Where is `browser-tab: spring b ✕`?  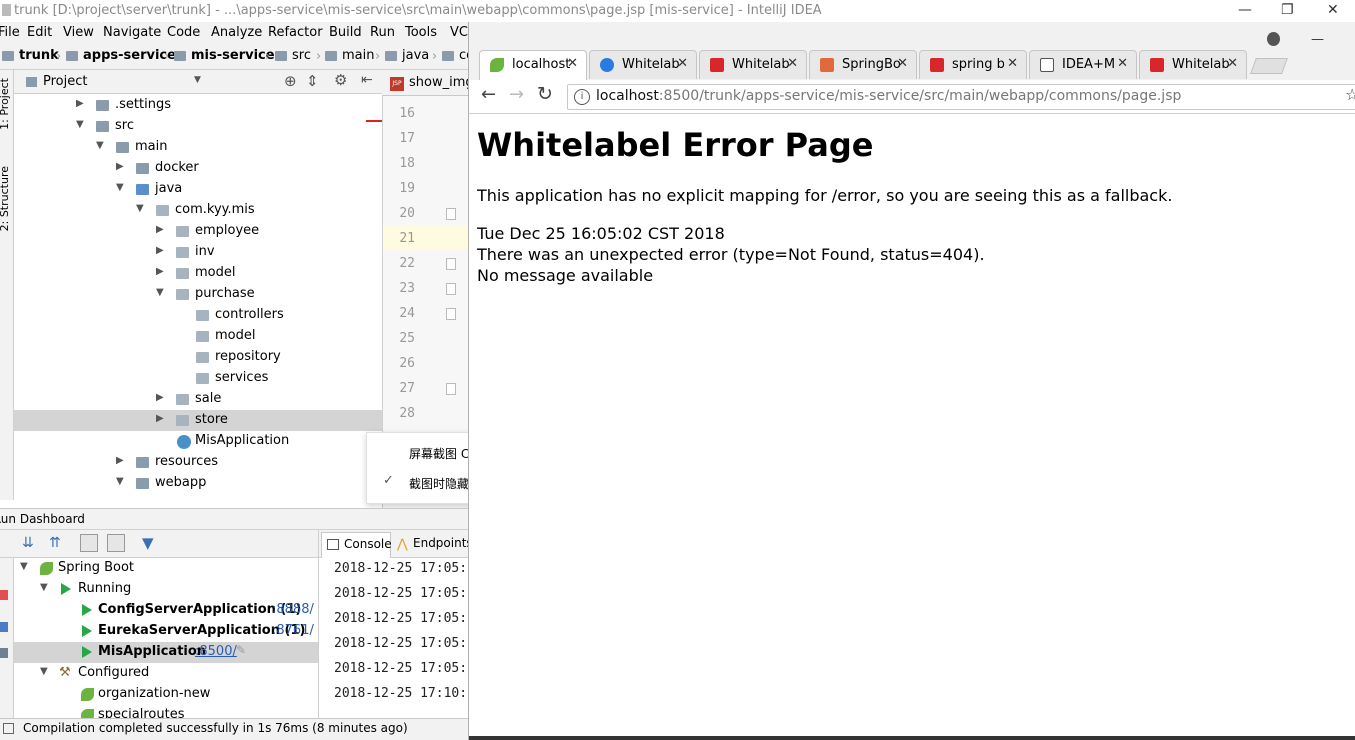 browser-tab: spring b ✕ is located at coordinates (973, 64).